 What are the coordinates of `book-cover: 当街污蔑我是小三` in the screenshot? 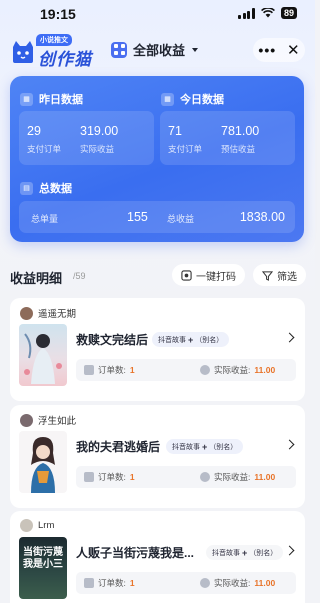 It's located at (43, 568).